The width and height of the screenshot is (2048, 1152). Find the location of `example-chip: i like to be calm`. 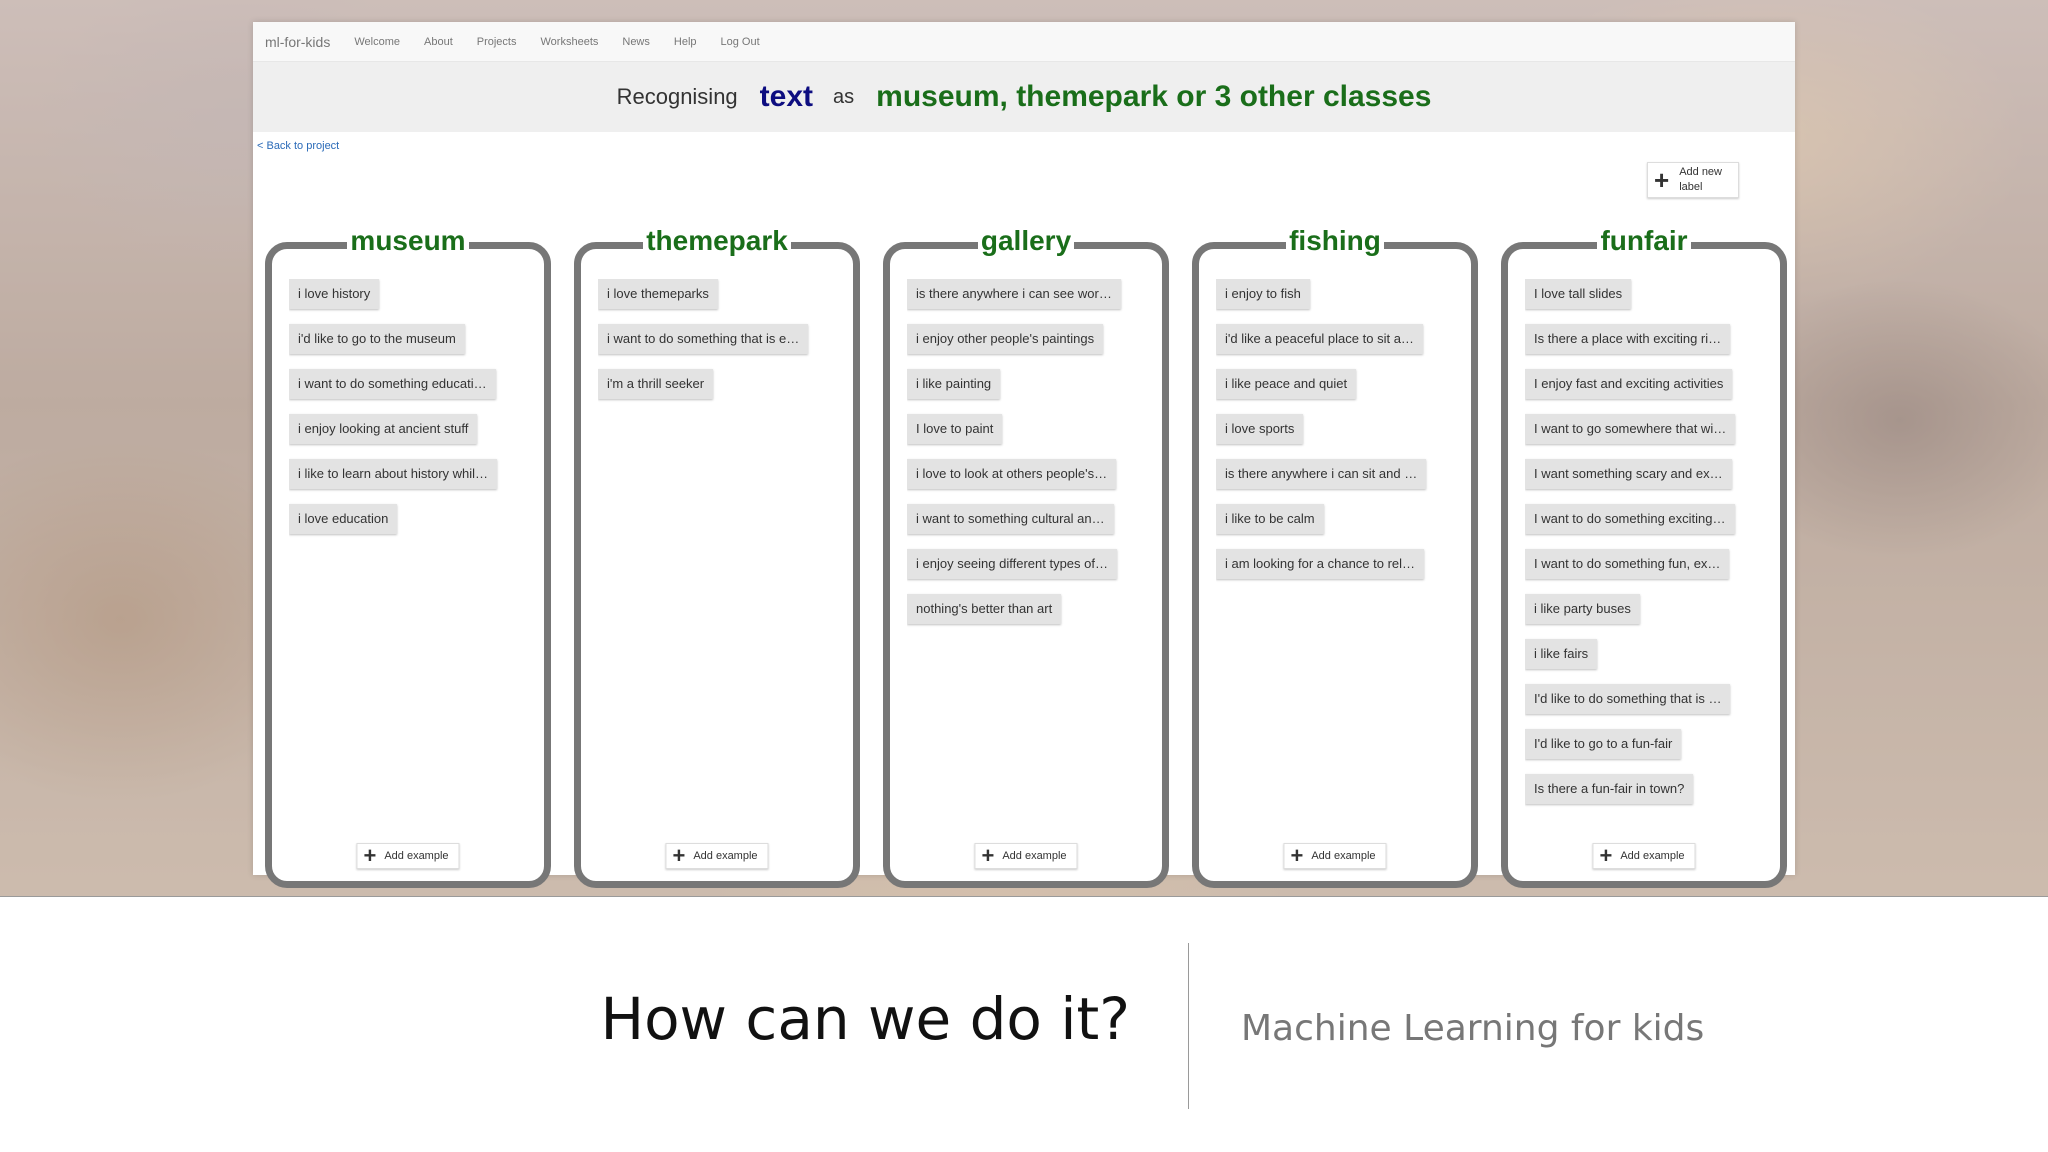

example-chip: i like to be calm is located at coordinates (1270, 519).